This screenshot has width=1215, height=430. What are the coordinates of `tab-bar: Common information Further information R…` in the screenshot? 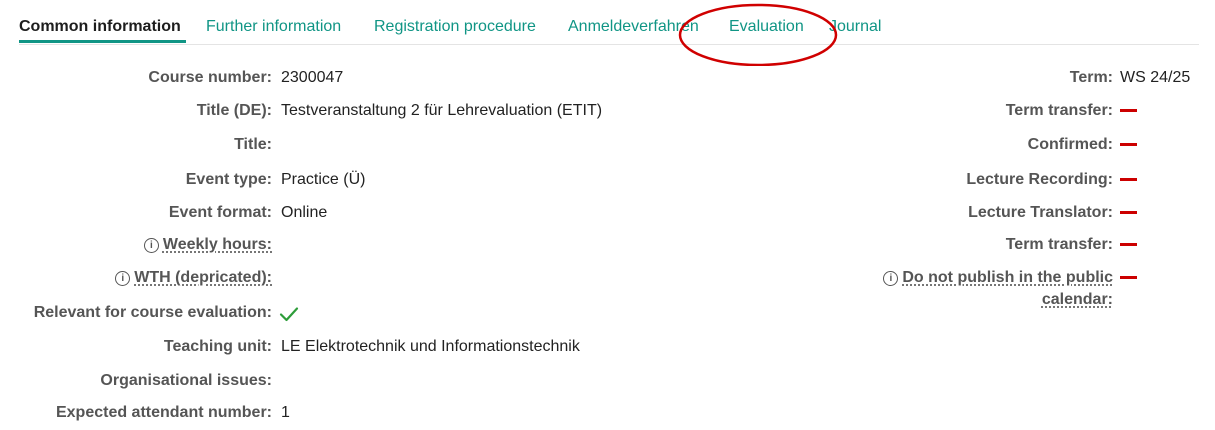 It's located at (609, 22).